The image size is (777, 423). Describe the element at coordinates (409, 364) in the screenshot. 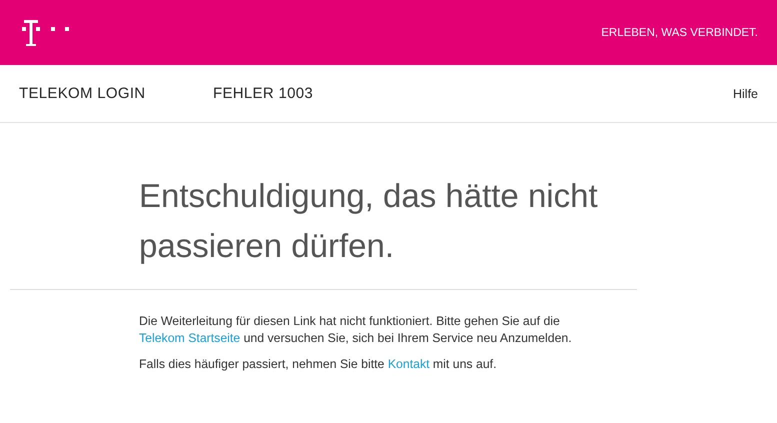

I see `link: Kontakt` at that location.